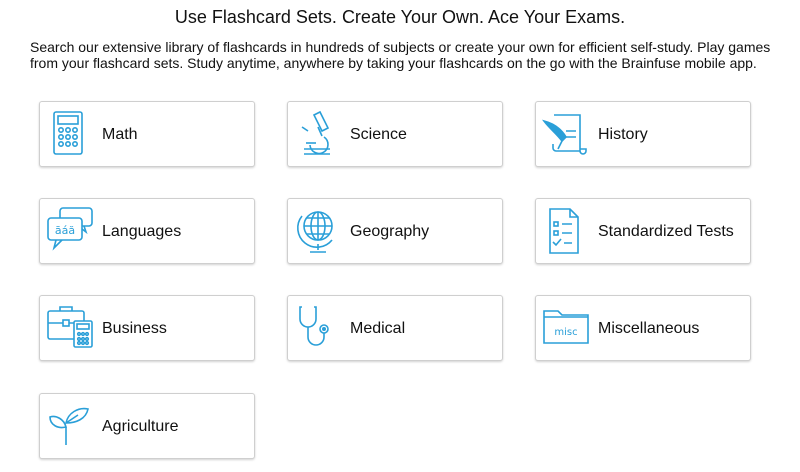  I want to click on subject-card-agriculture: Agriculture, so click(147, 426).